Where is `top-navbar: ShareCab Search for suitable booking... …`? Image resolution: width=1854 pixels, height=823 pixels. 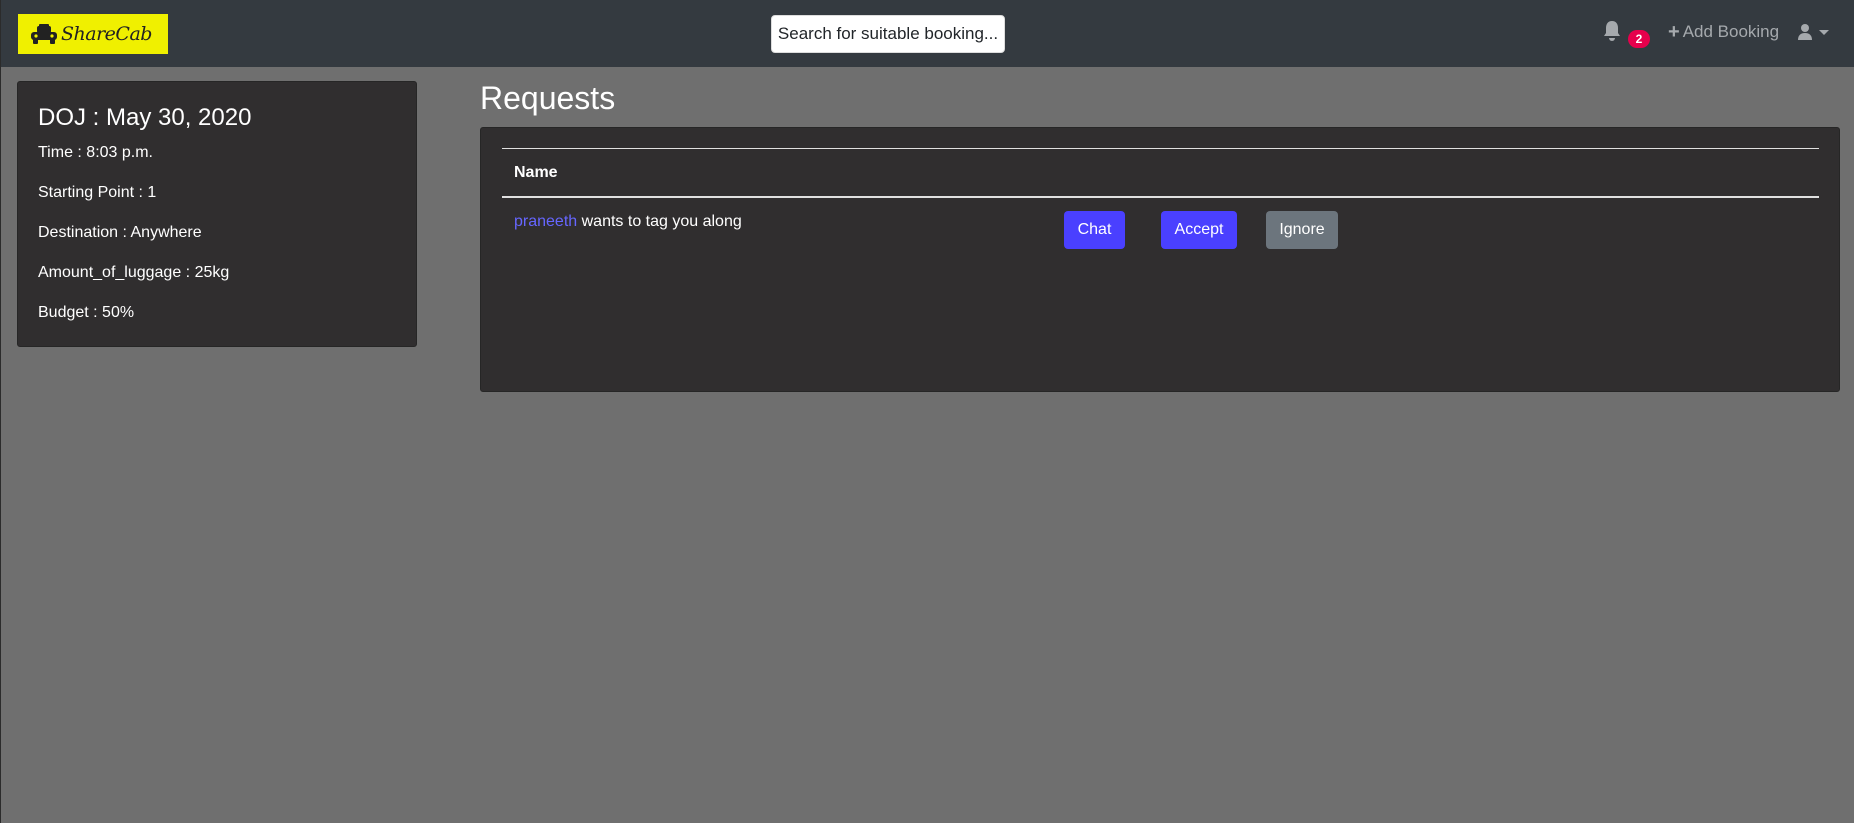 top-navbar: ShareCab Search for suitable booking... … is located at coordinates (927, 33).